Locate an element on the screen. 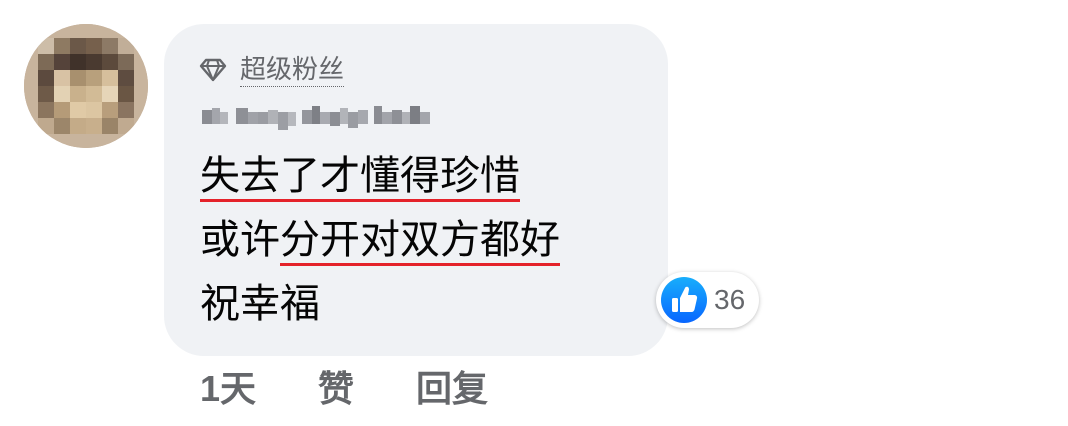 This screenshot has height=426, width=1068. comment-line-1: 失去了才懂得珍惜 is located at coordinates (425, 176).